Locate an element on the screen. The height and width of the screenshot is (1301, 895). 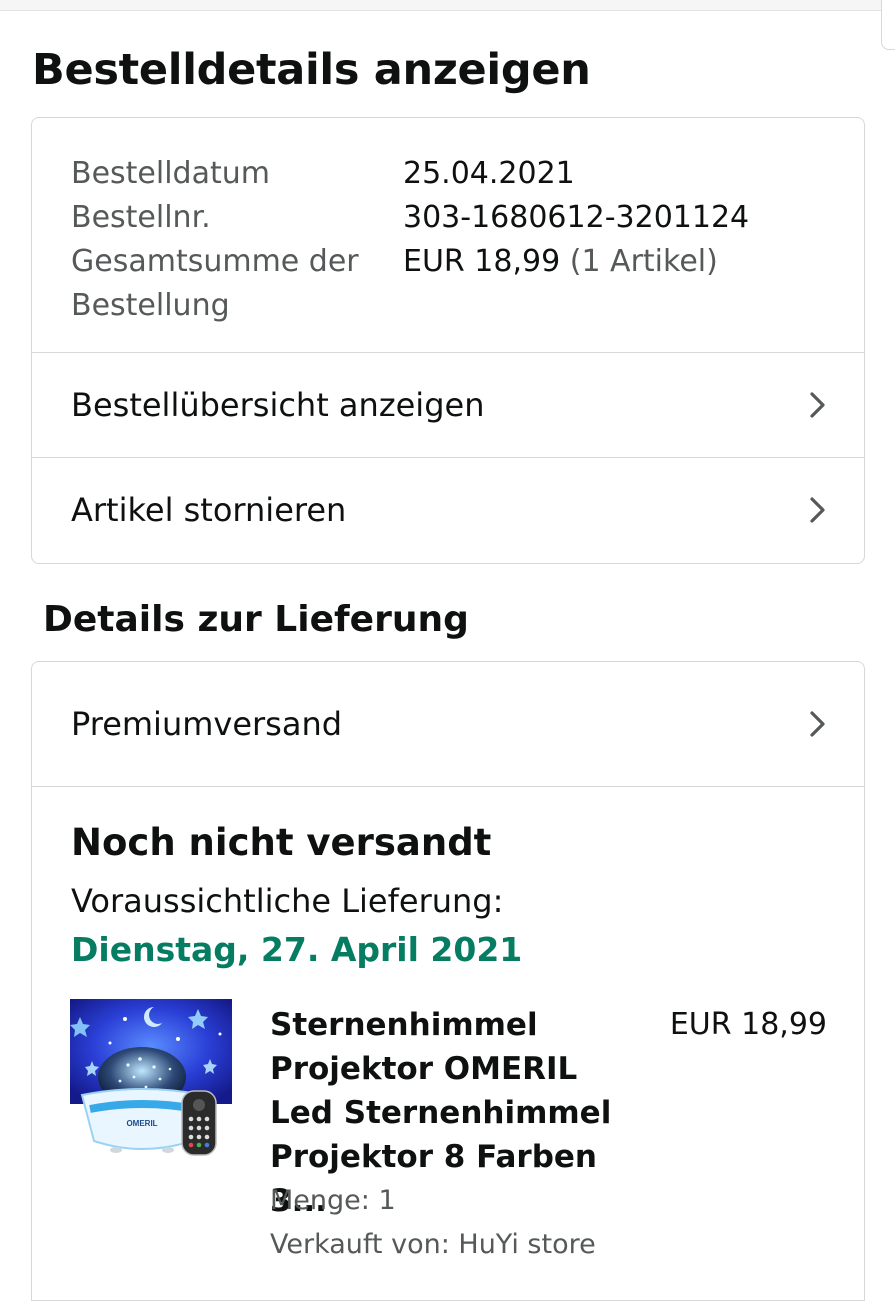
product-seller: Verkauft von: HuYi store is located at coordinates (433, 1244).